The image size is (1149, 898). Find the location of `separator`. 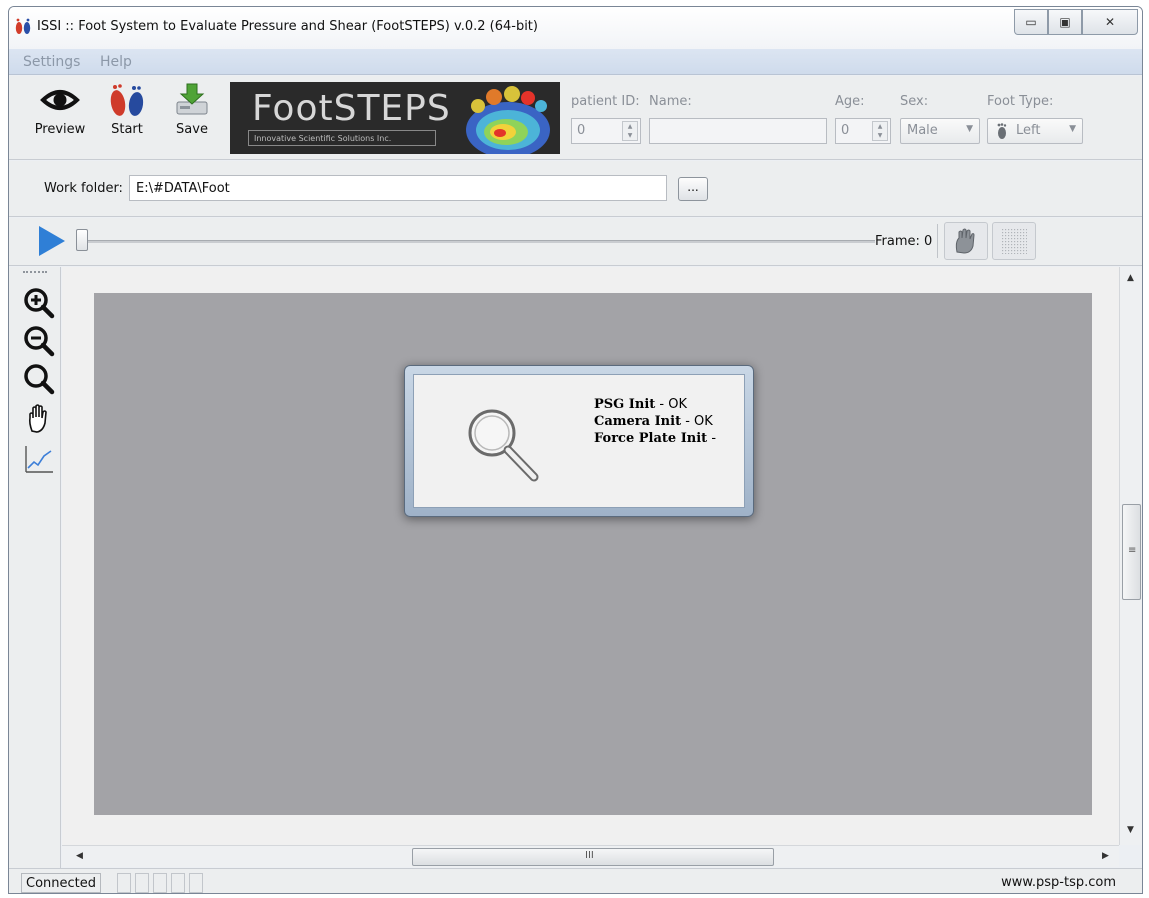

separator is located at coordinates (937, 241).